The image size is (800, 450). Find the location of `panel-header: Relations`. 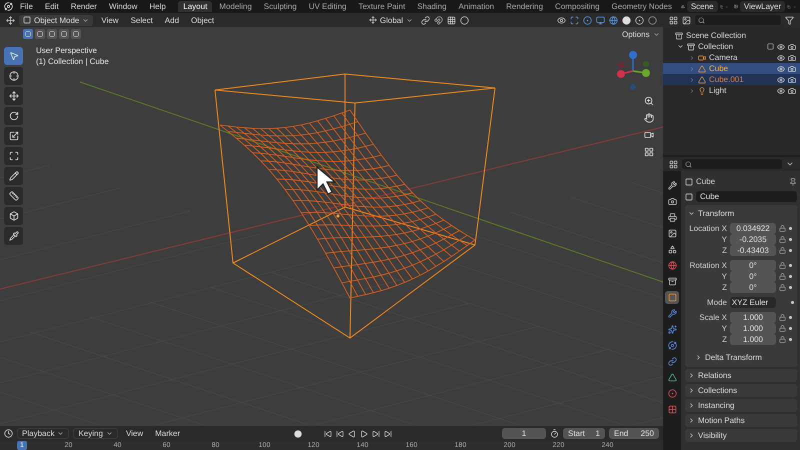

panel-header: Relations is located at coordinates (741, 375).